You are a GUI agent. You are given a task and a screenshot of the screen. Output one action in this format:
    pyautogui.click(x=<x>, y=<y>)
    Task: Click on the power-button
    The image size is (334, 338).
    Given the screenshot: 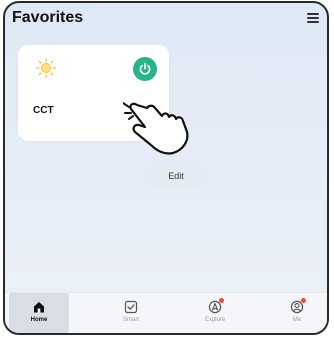 What is the action you would take?
    pyautogui.click(x=145, y=69)
    